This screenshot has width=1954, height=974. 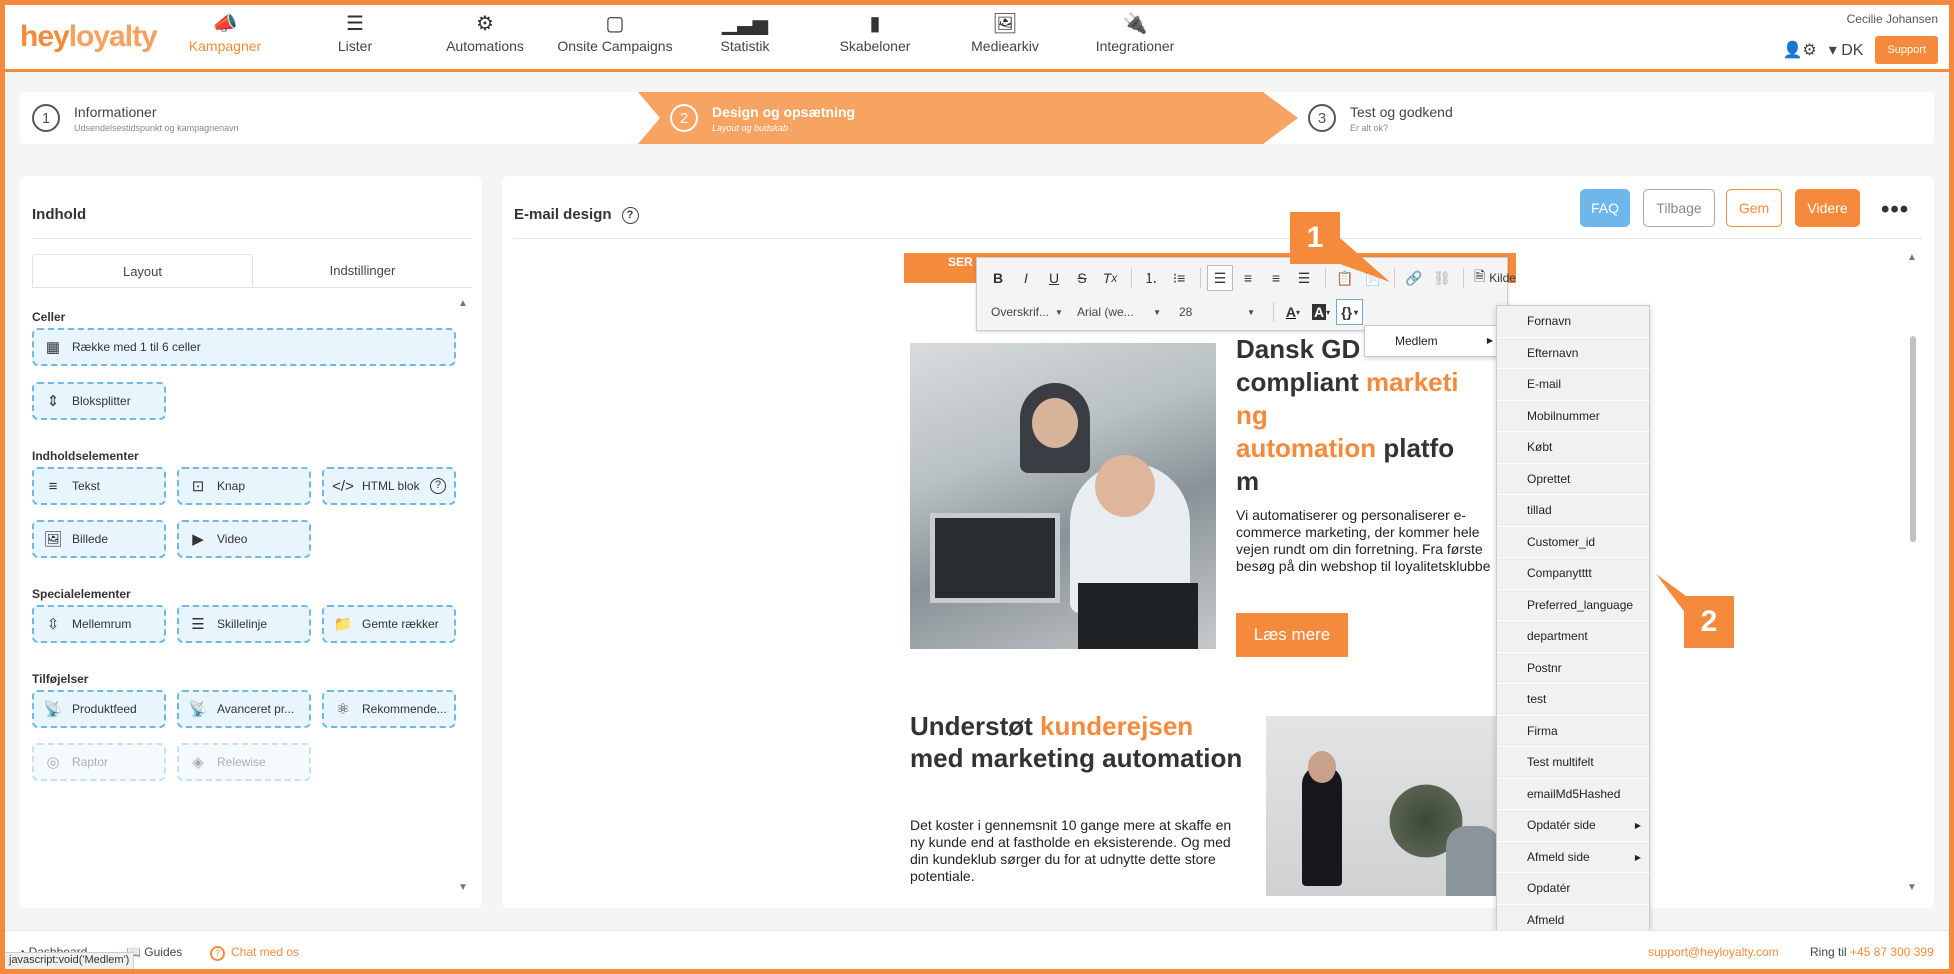 I want to click on underline-icon: U, so click(x=1054, y=278).